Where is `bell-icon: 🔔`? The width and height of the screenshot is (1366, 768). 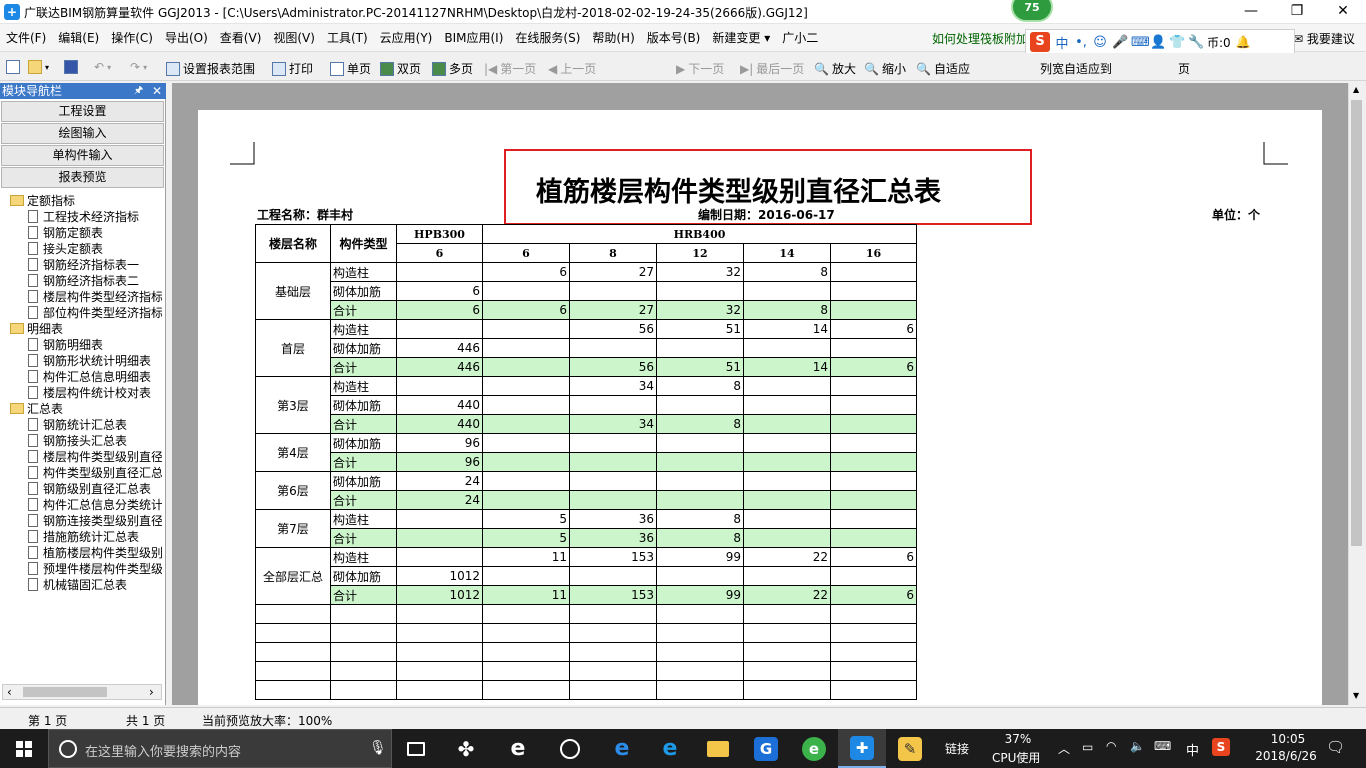 bell-icon: 🔔 is located at coordinates (1243, 42).